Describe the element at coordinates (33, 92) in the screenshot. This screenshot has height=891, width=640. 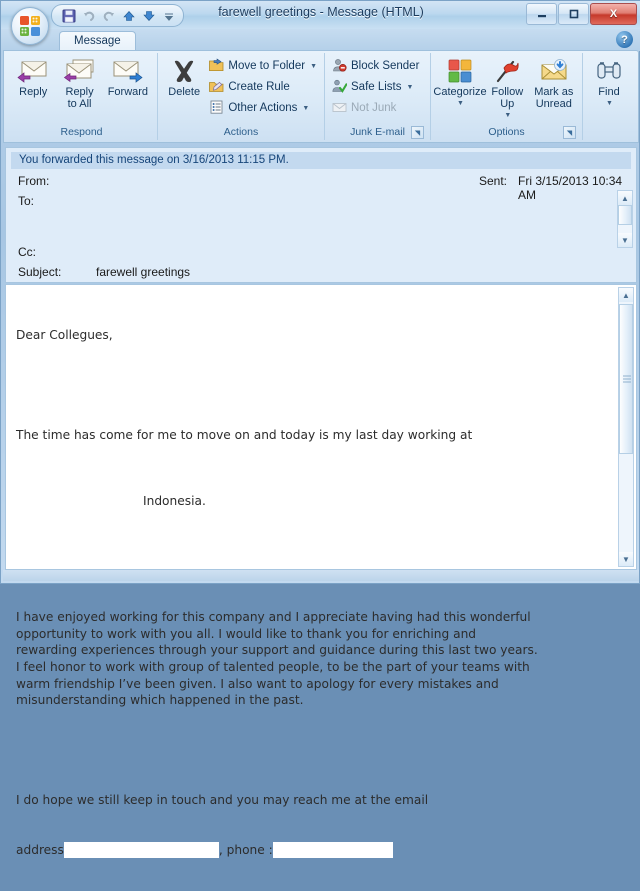
I see `reply-label: Reply` at that location.